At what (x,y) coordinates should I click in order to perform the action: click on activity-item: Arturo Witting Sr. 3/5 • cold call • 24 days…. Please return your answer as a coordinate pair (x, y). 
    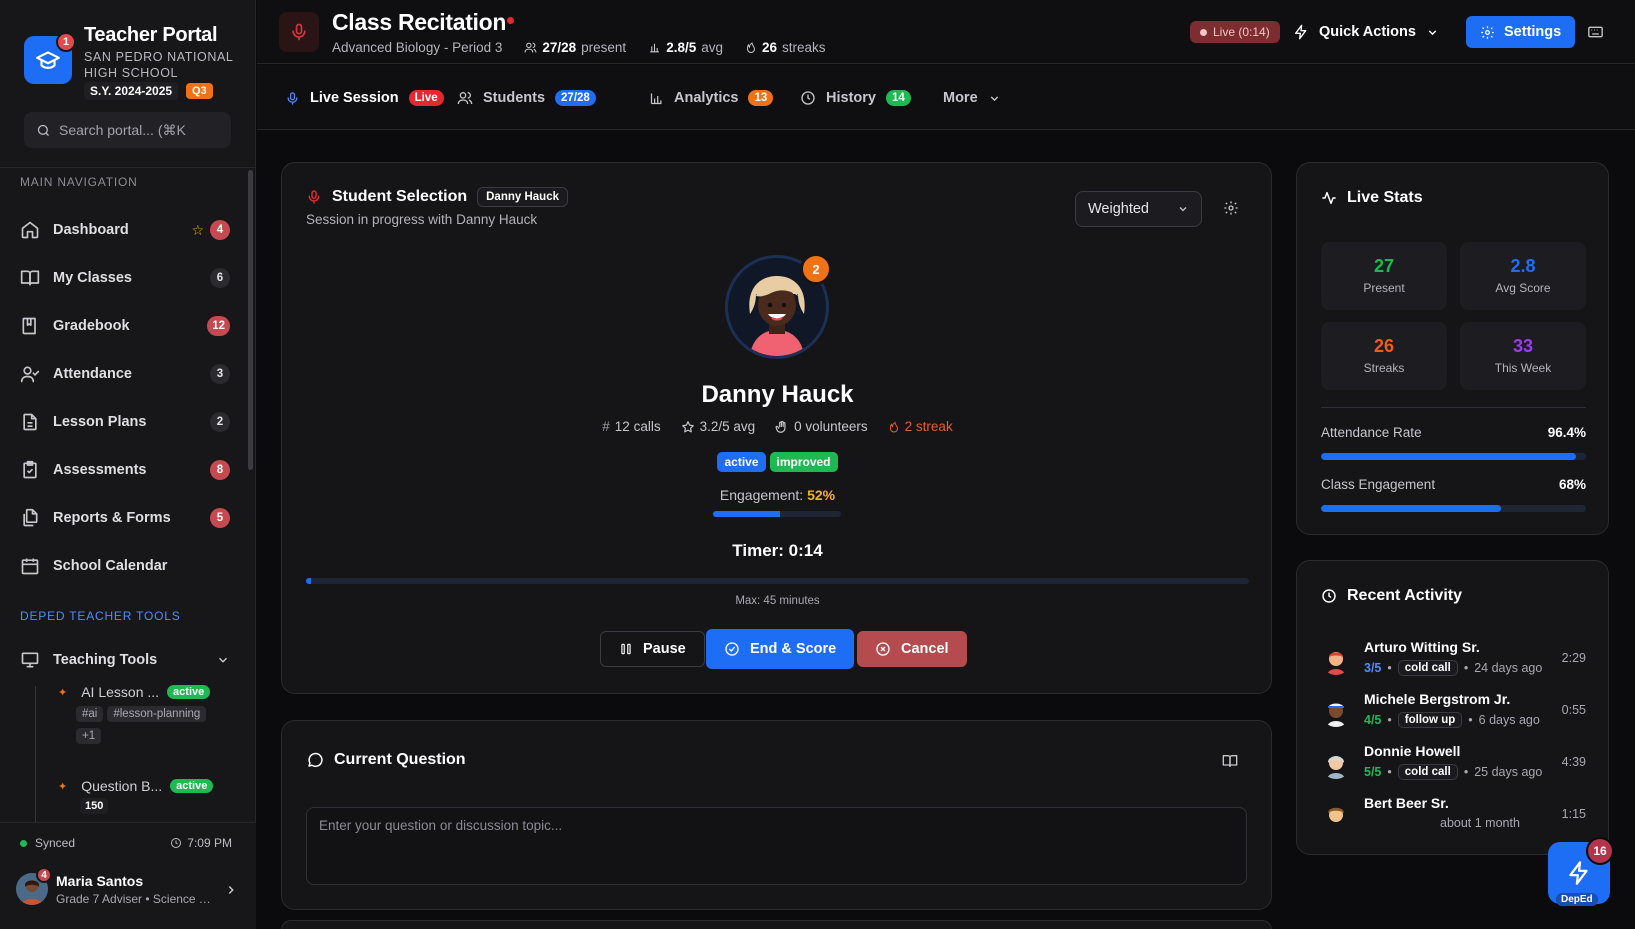
    Looking at the image, I should click on (1453, 665).